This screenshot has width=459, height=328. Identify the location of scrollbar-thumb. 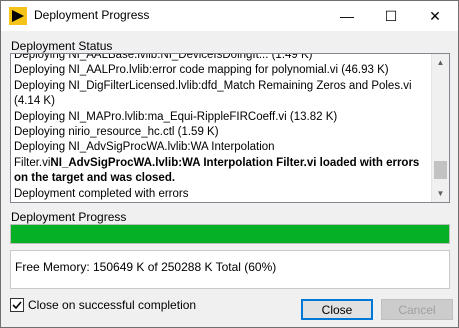
(440, 170).